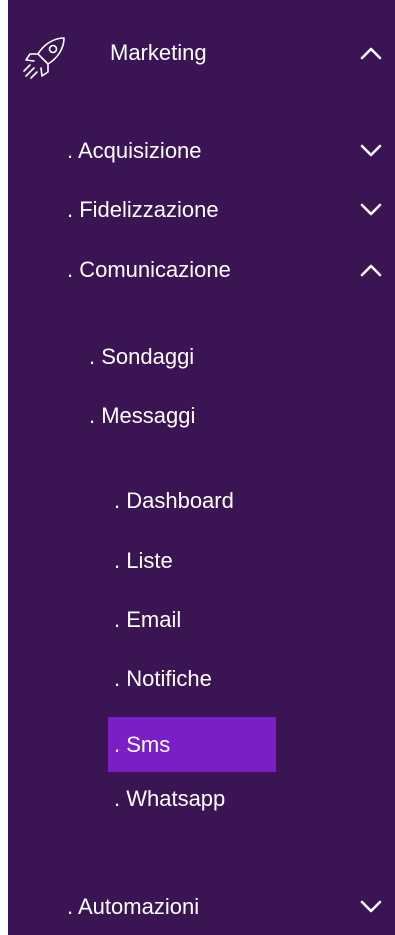  I want to click on submenu-item-notifiche: . Notifiche, so click(201, 680).